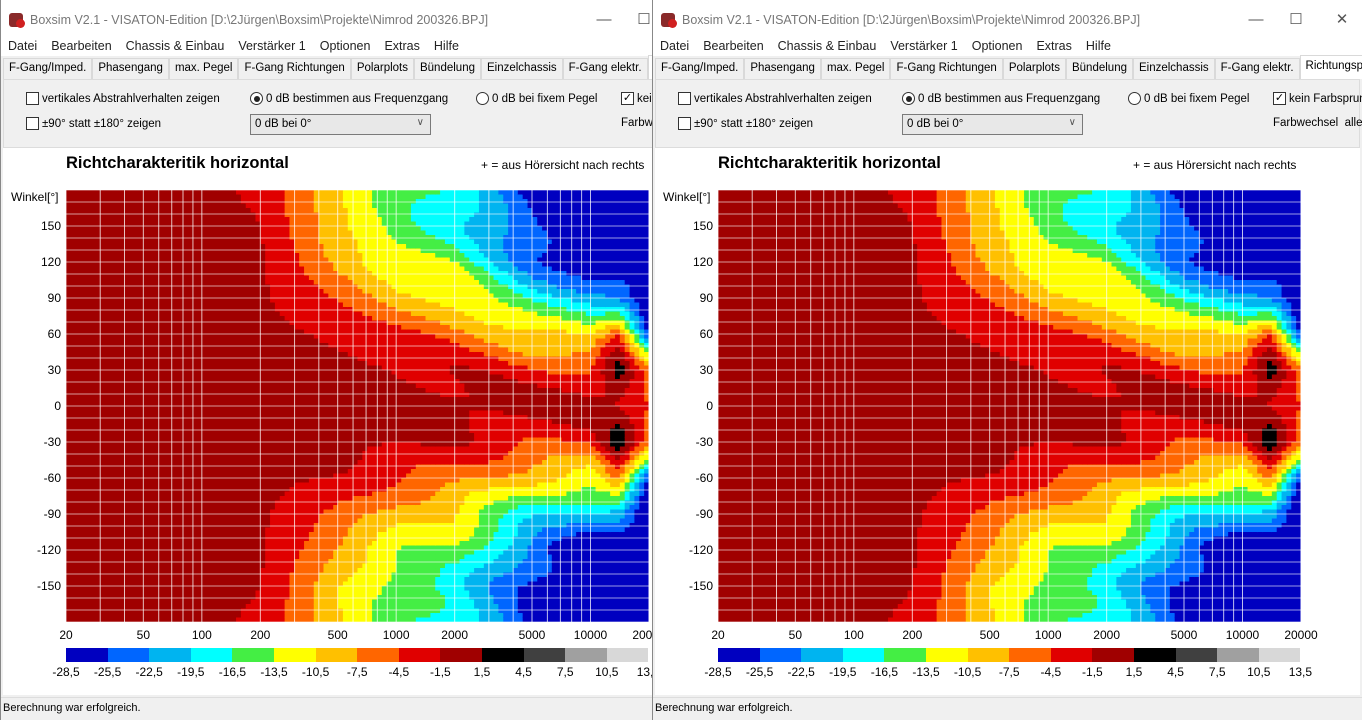 This screenshot has width=1362, height=720. What do you see at coordinates (605, 68) in the screenshot?
I see `tab-fgang-elektr: F-Gang elektr.` at bounding box center [605, 68].